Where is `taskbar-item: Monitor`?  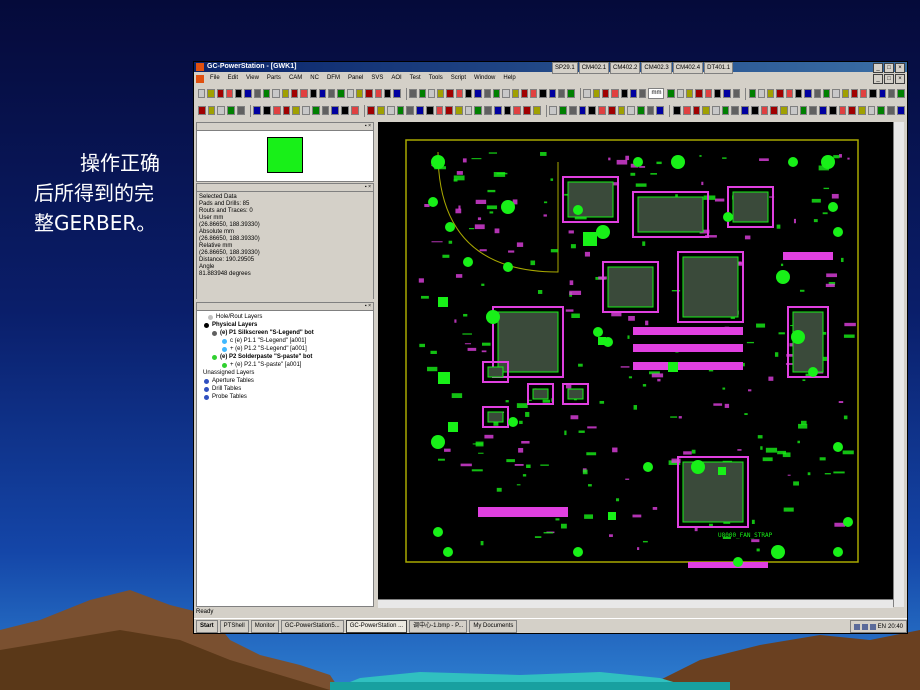 taskbar-item: Monitor is located at coordinates (264, 626).